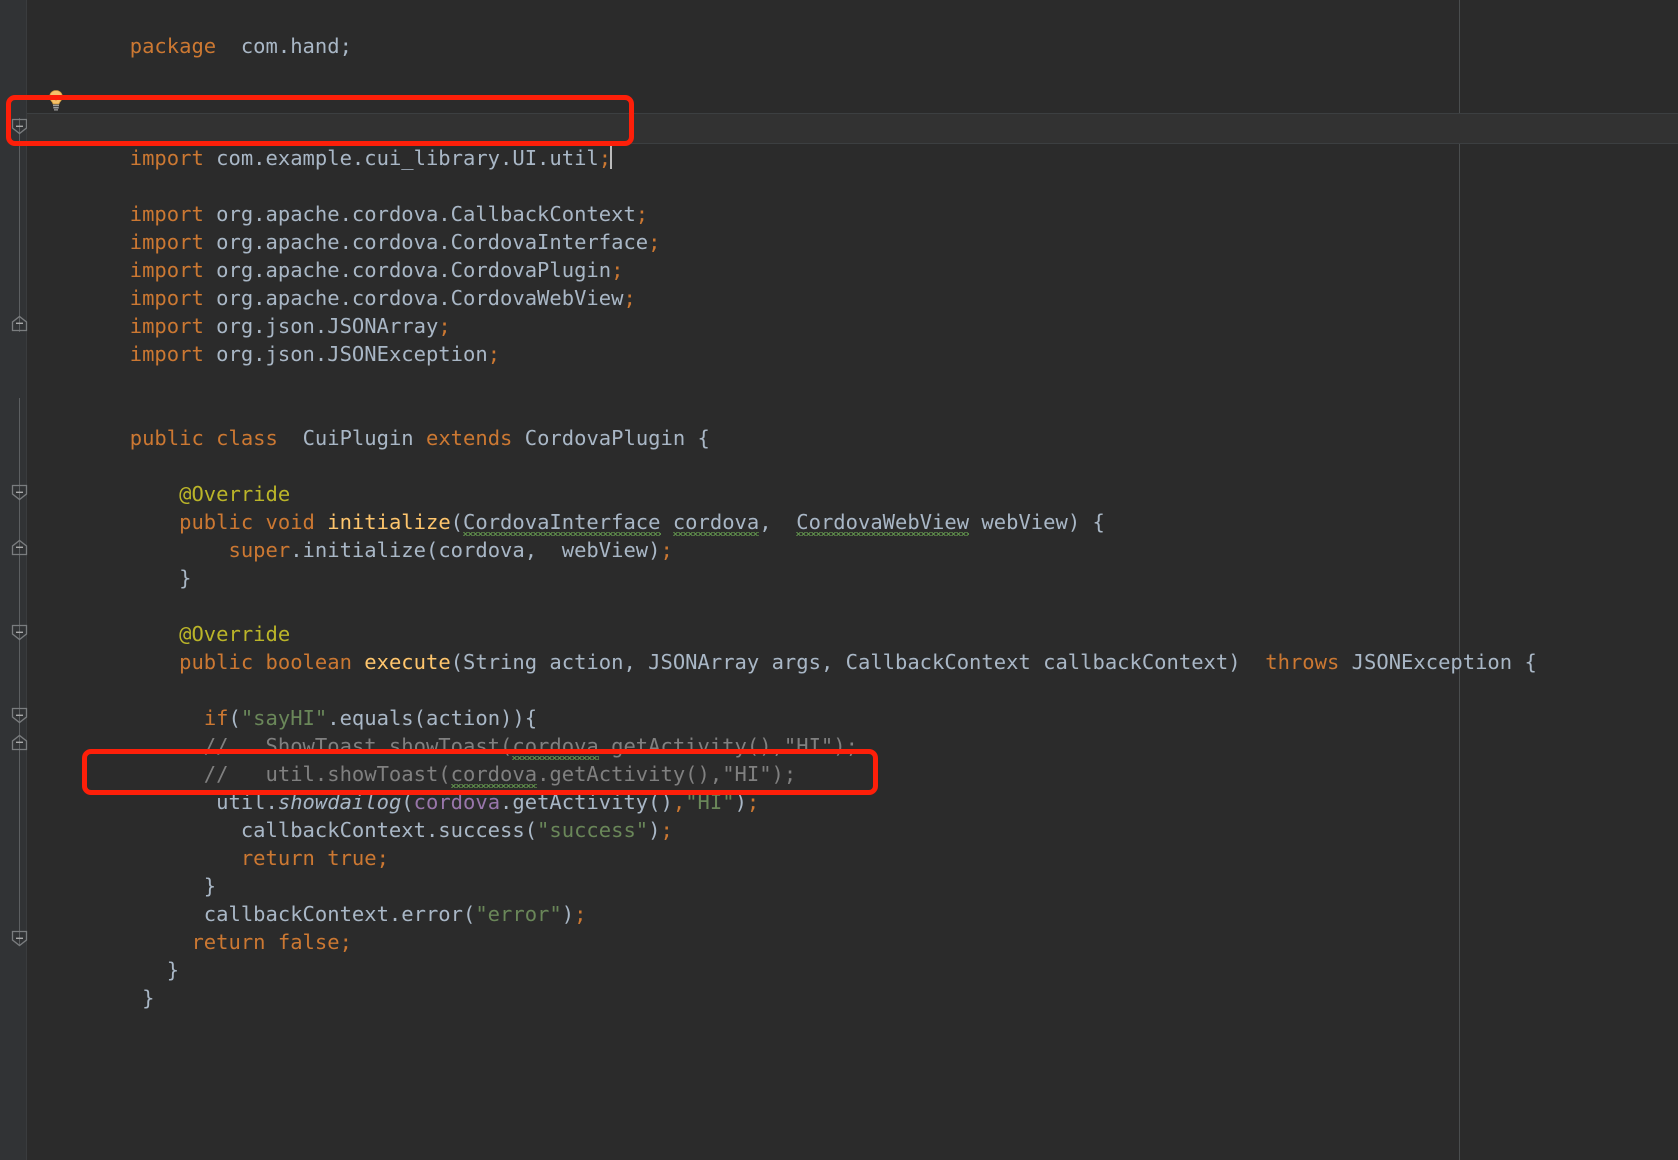 This screenshot has height=1160, width=1678. What do you see at coordinates (19, 225) in the screenshot?
I see `fold-rail-imports` at bounding box center [19, 225].